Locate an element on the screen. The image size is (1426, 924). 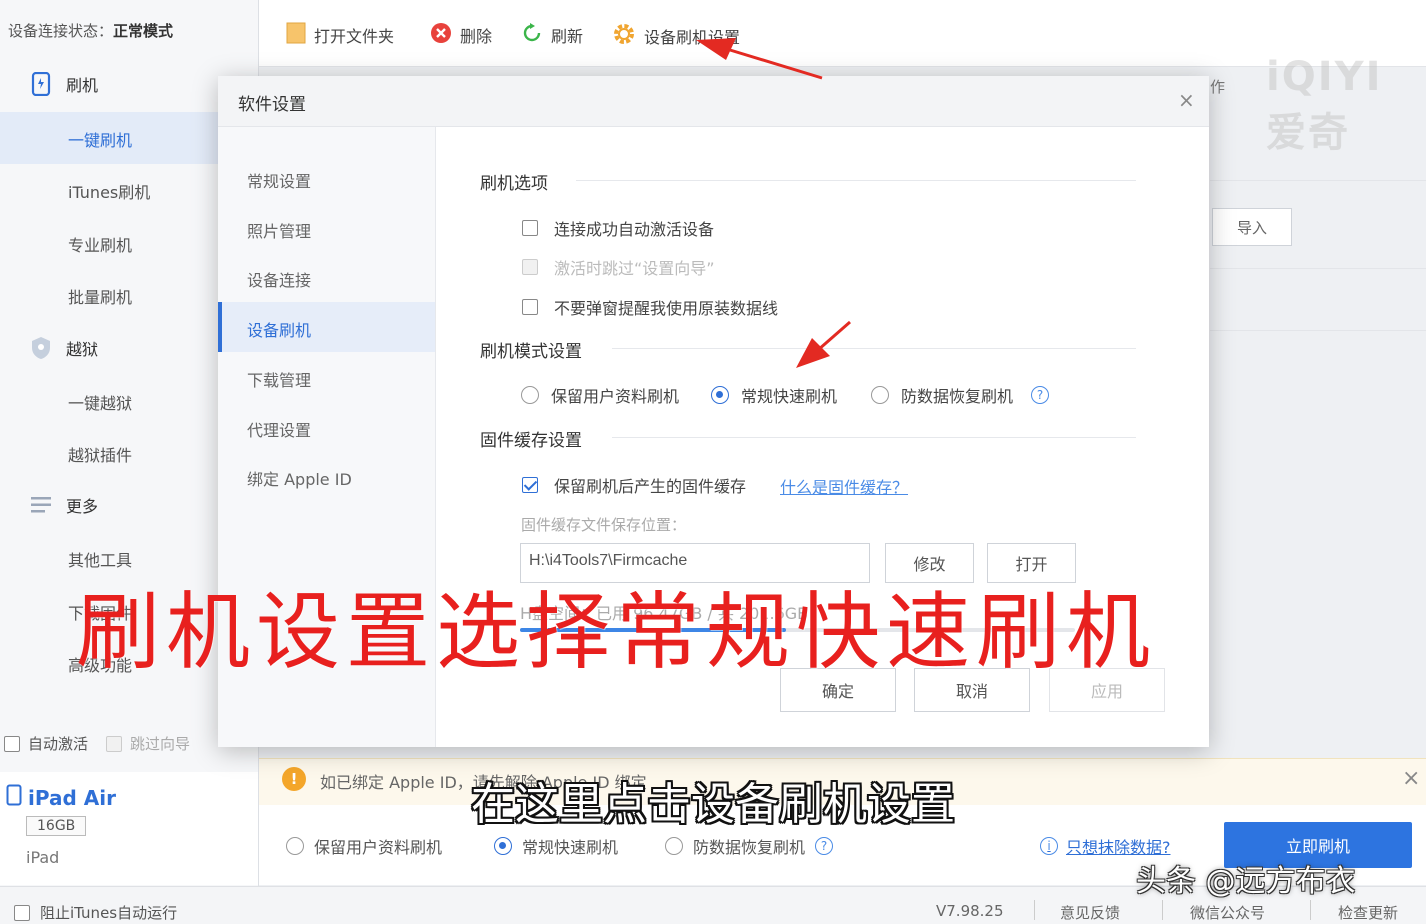
flash-options-title: 刷机选项 is located at coordinates (514, 184).